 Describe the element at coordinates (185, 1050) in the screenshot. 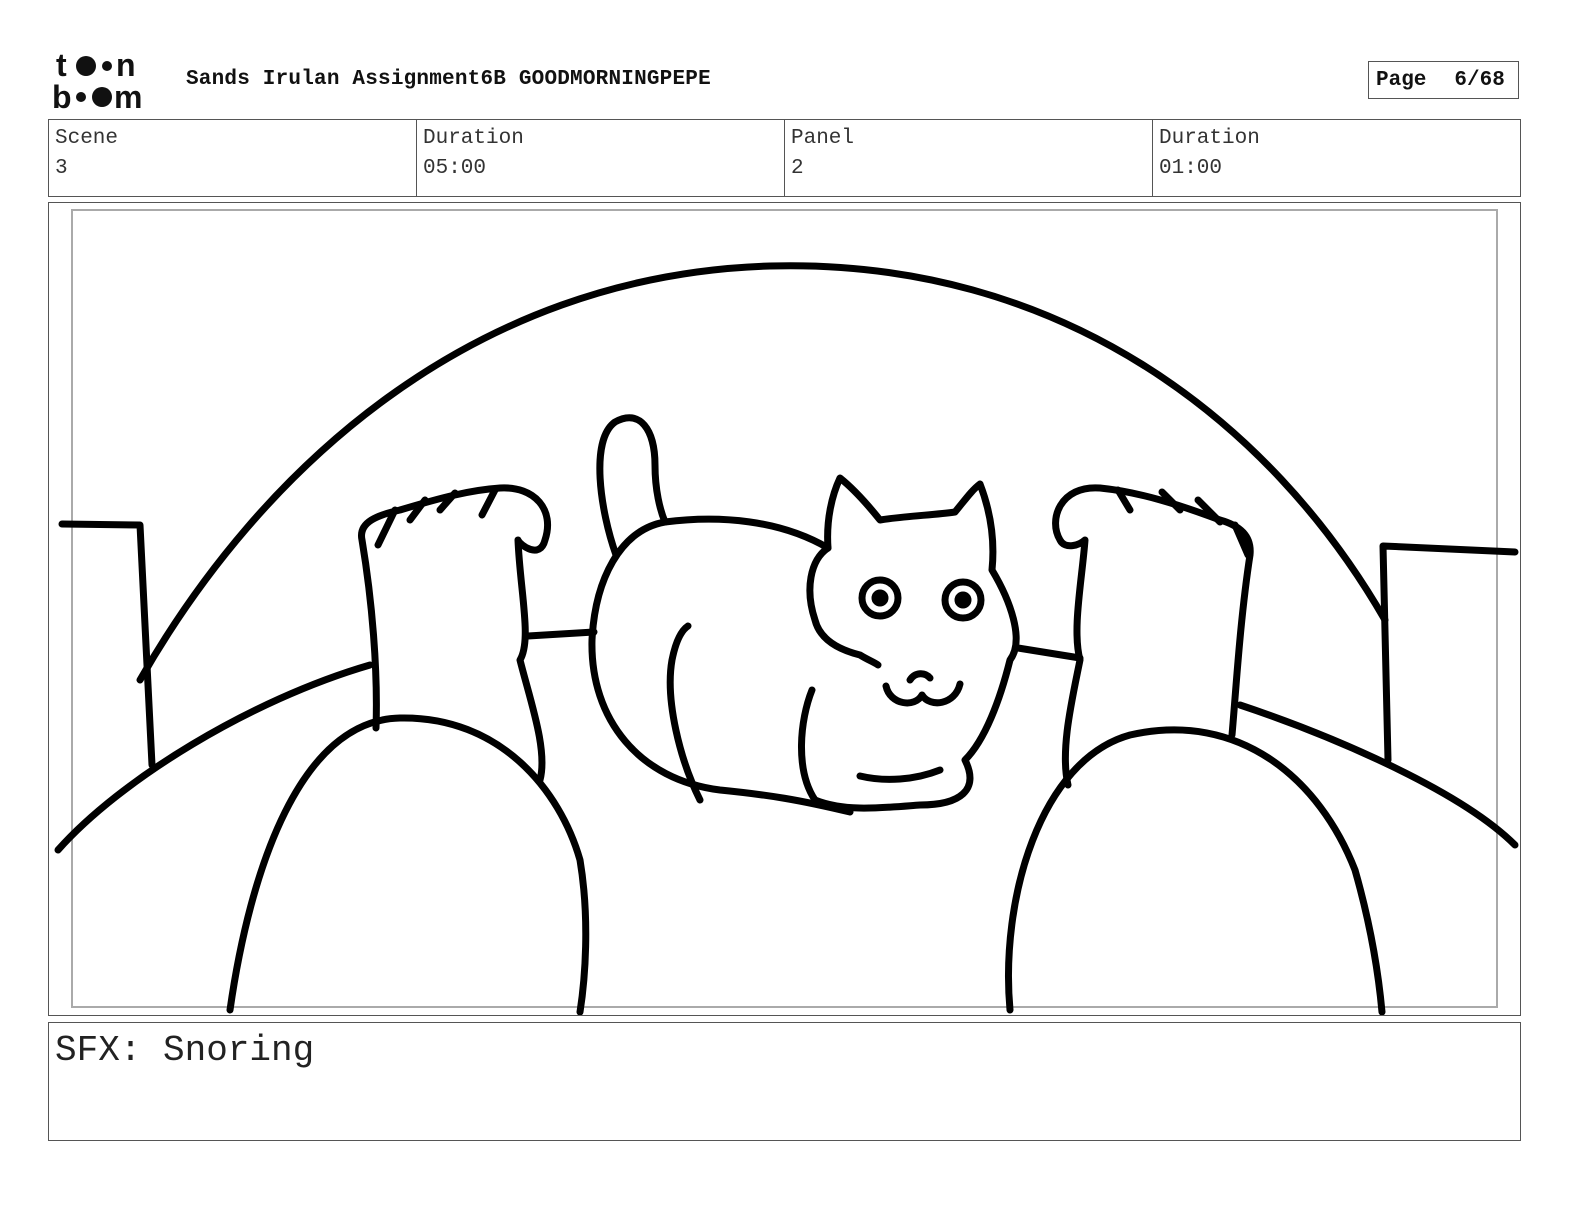

I see `action-notes-text: SFX: Snoring` at that location.